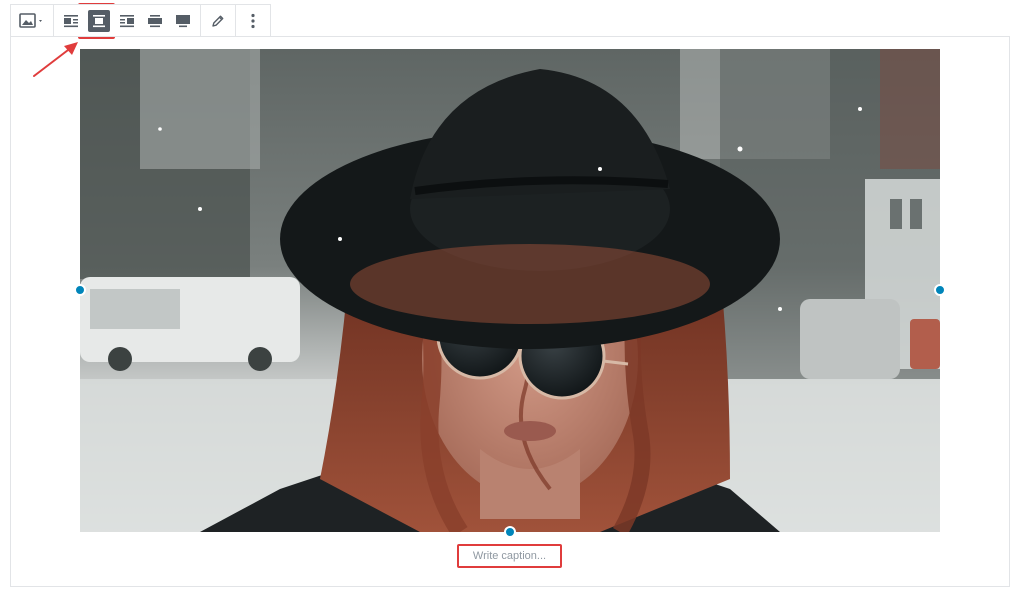 This screenshot has height=599, width=1024. I want to click on block-switcher-group, so click(32, 20).